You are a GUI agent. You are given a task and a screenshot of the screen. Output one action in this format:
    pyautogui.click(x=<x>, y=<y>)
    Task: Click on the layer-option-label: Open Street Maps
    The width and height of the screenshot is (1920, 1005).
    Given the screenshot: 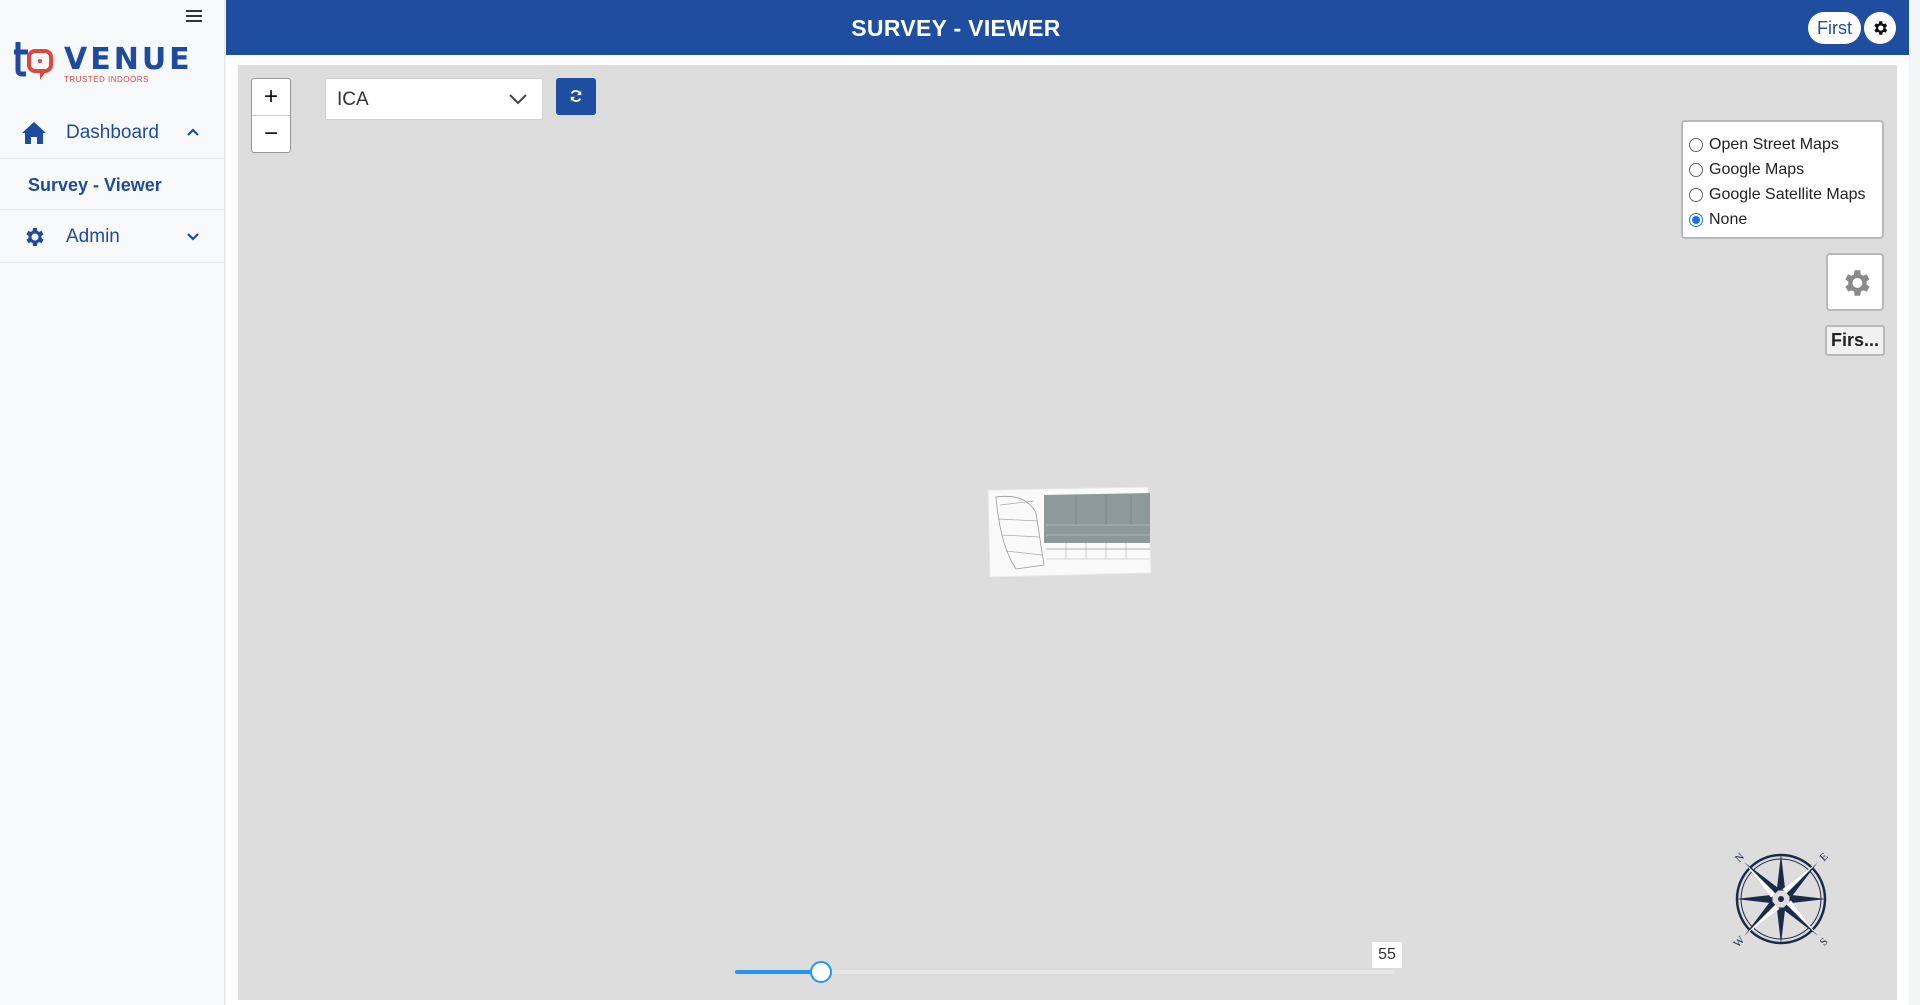 What is the action you would take?
    pyautogui.click(x=1774, y=144)
    